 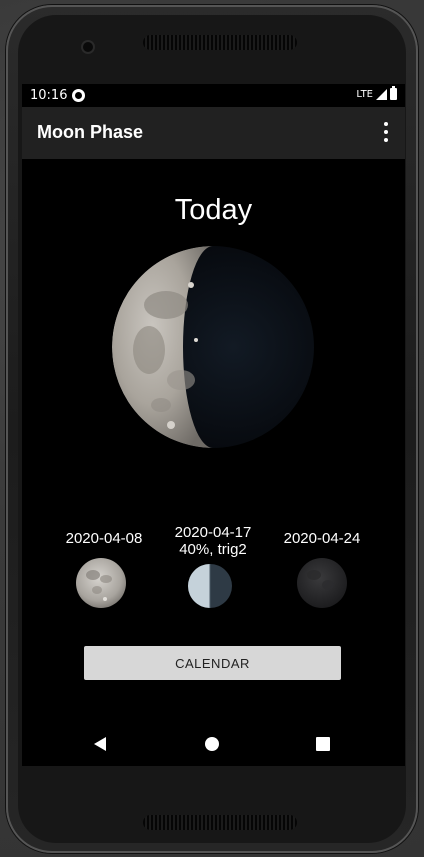 What do you see at coordinates (213, 347) in the screenshot?
I see `today-moon-image` at bounding box center [213, 347].